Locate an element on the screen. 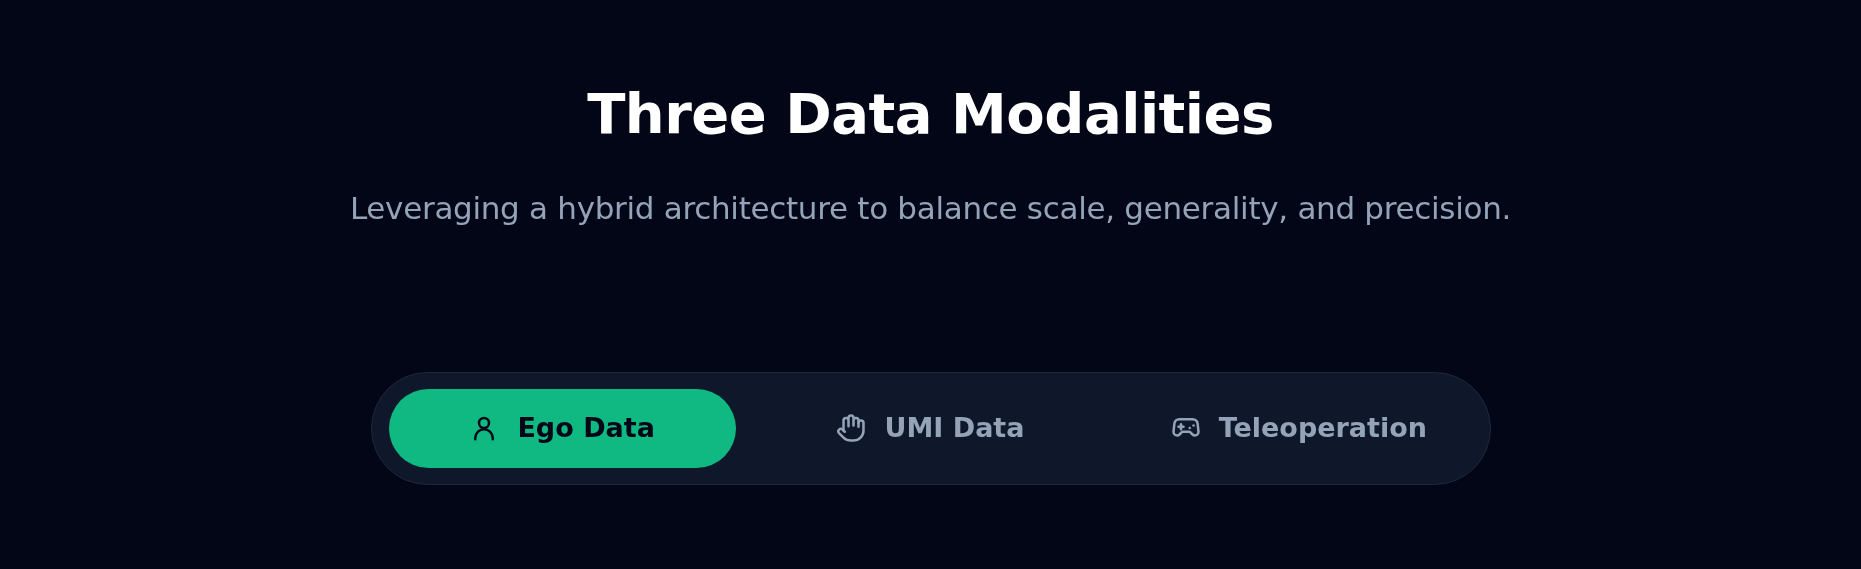 This screenshot has width=1861, height=569. tab: Teleoperation is located at coordinates (1299, 428).